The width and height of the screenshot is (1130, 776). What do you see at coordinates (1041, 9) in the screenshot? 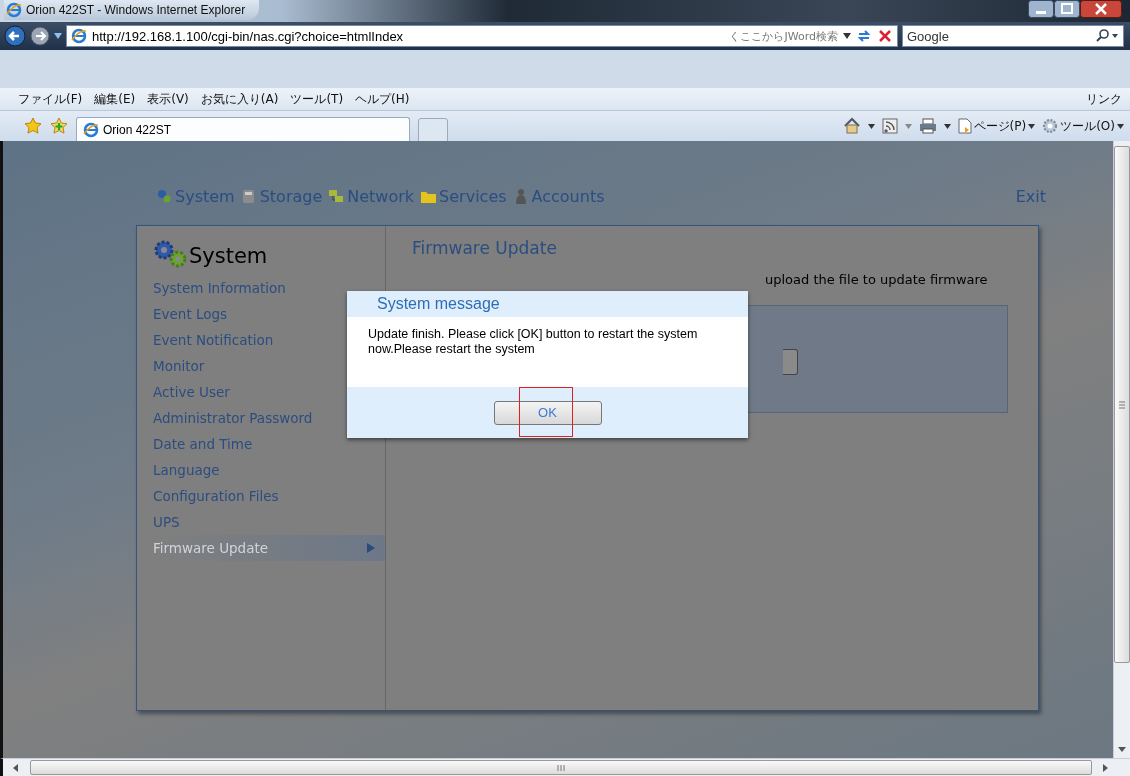
I see `minimize-icon` at bounding box center [1041, 9].